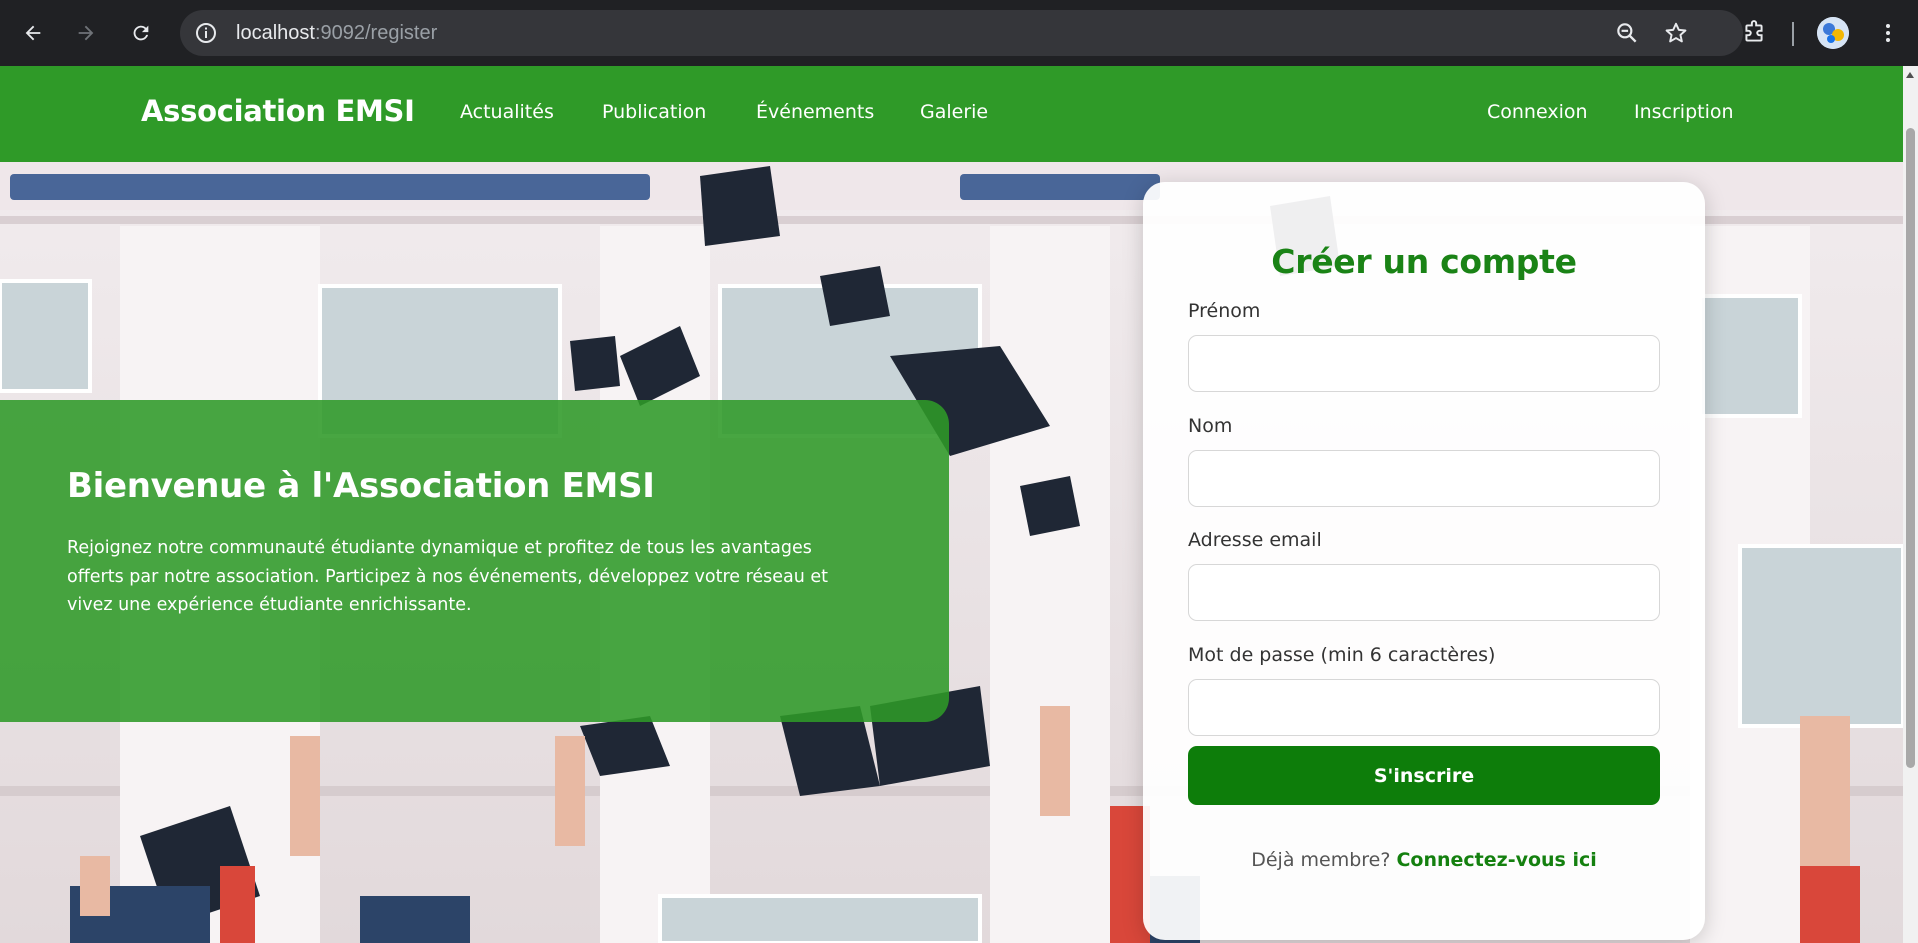  I want to click on arrow-left-icon, so click(33, 33).